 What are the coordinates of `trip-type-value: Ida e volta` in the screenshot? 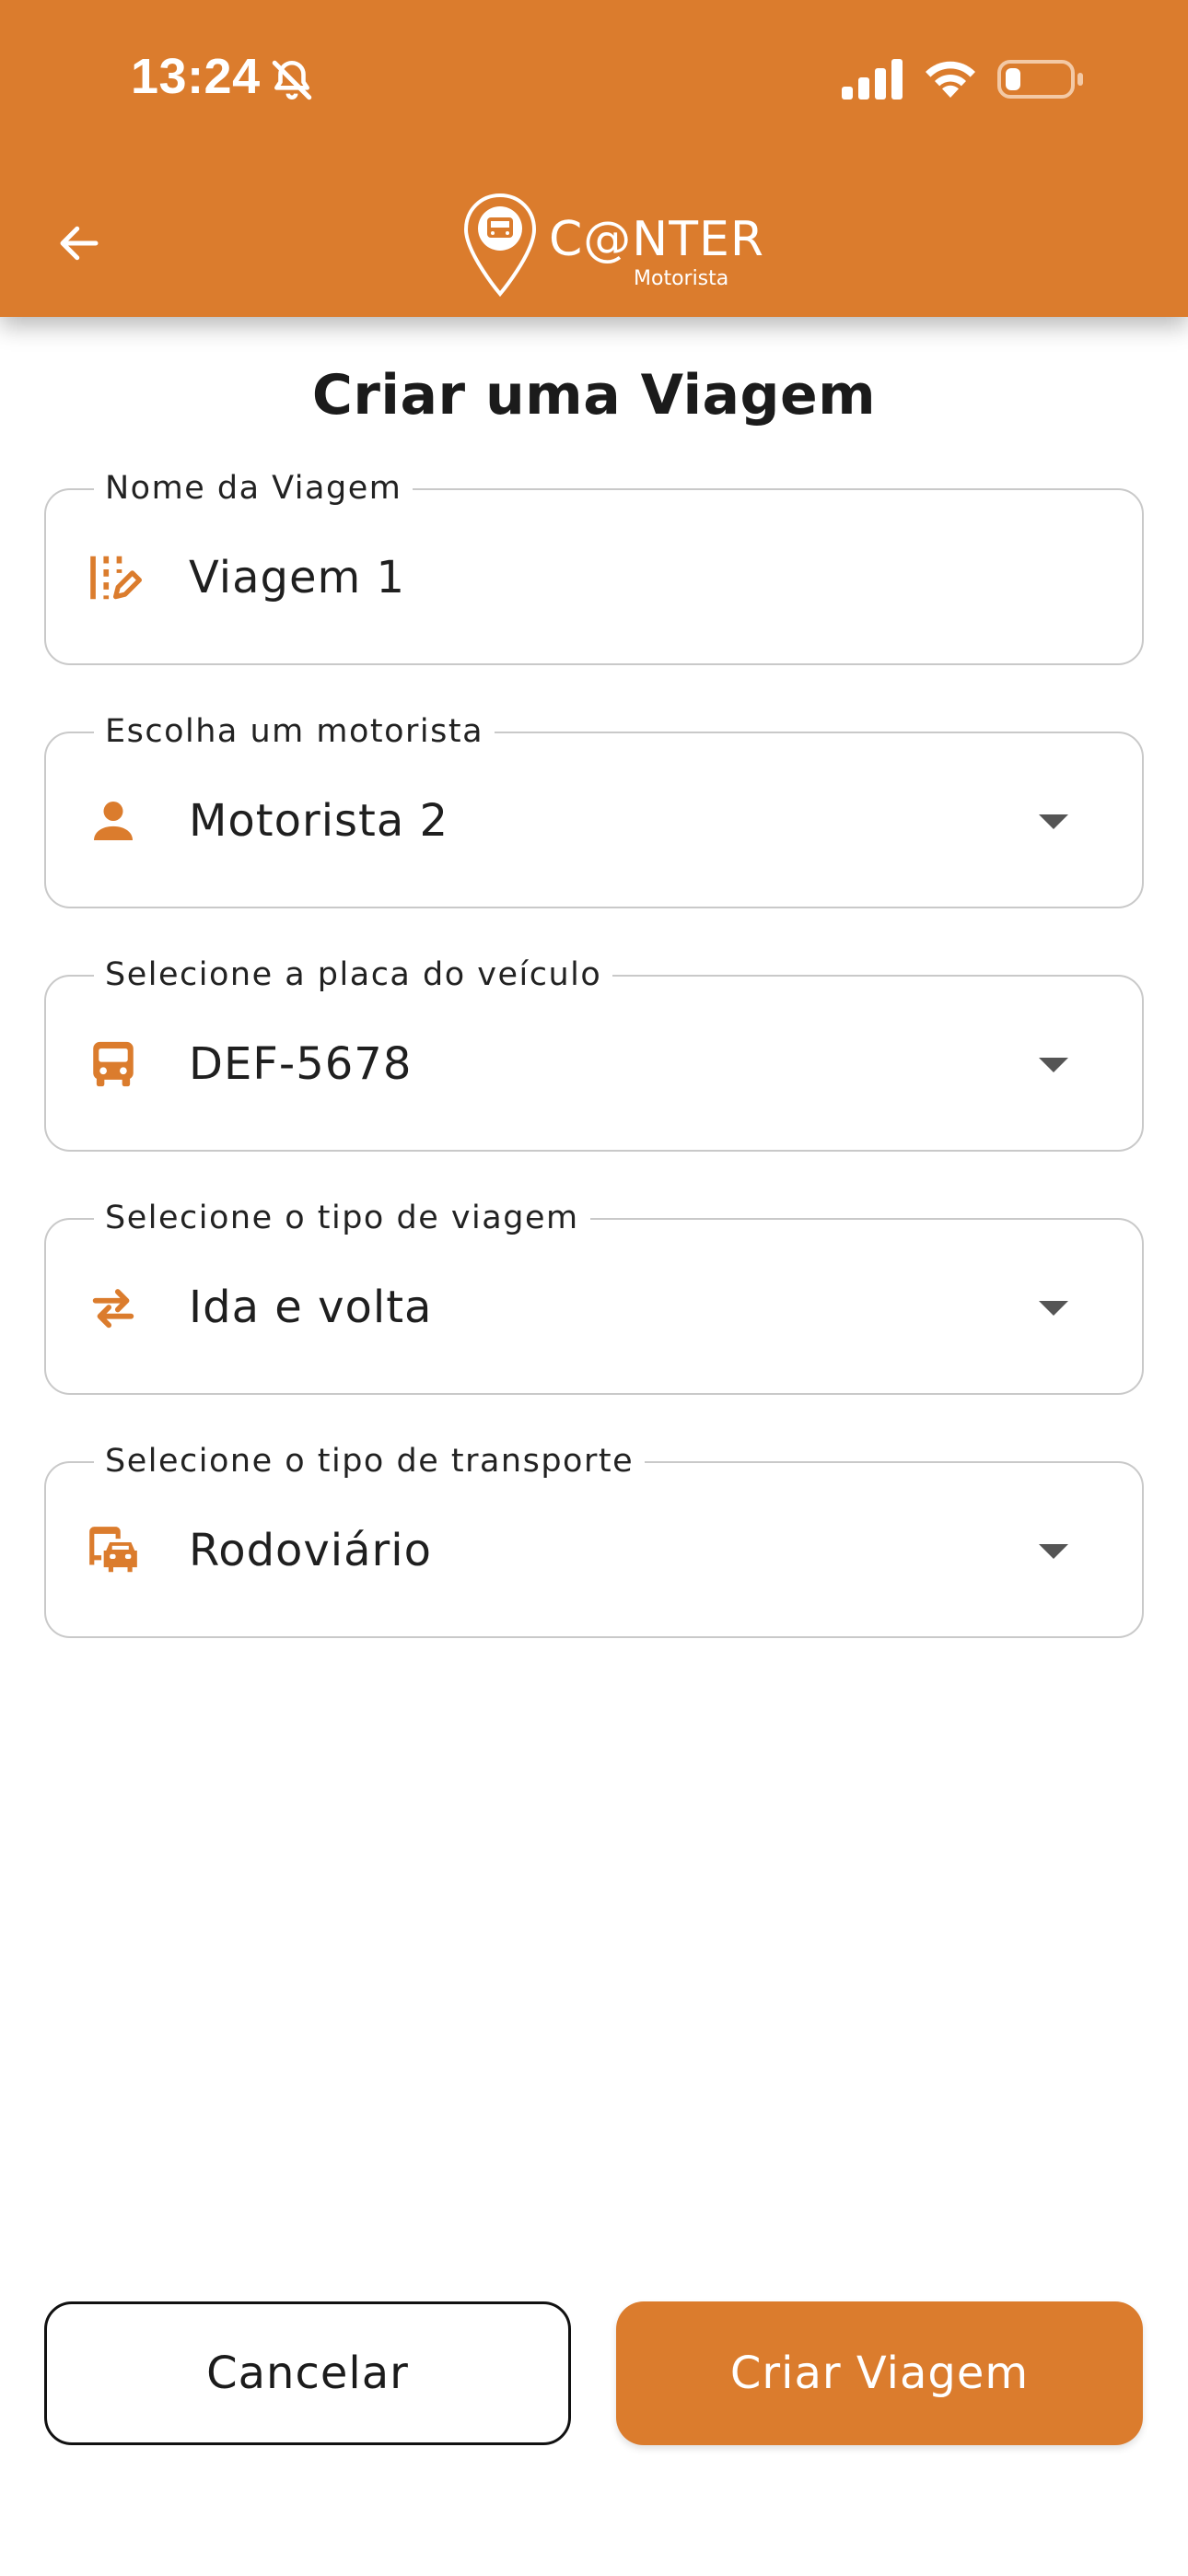 It's located at (311, 1307).